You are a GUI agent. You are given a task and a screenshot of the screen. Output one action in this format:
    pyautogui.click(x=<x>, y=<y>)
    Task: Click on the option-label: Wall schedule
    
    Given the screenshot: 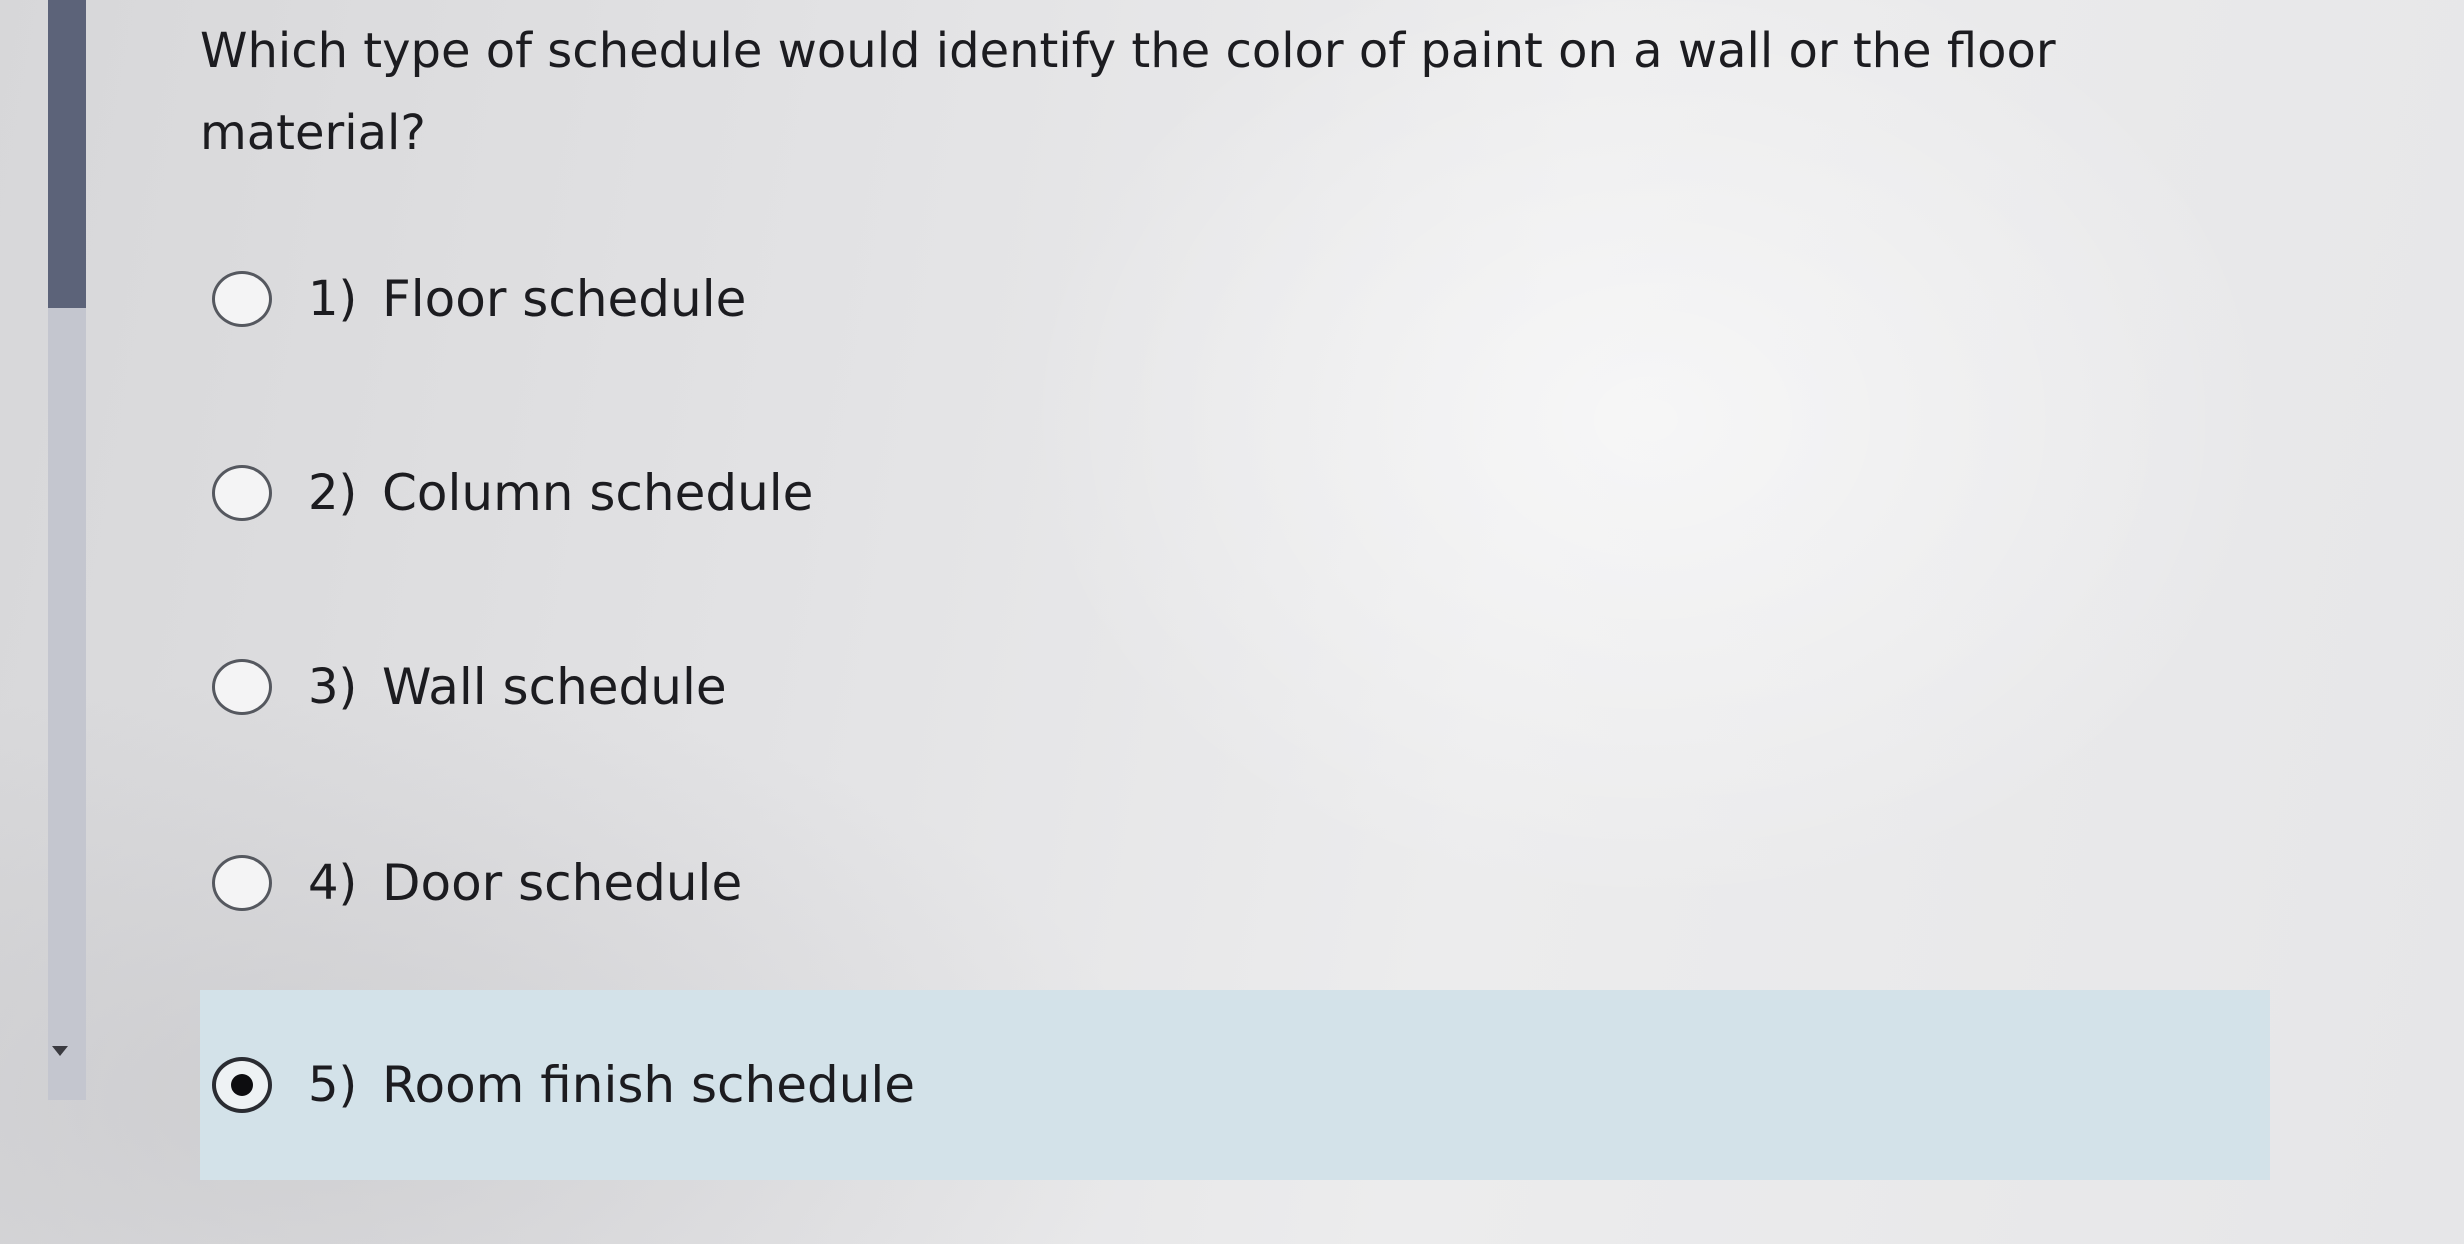 What is the action you would take?
    pyautogui.click(x=554, y=687)
    